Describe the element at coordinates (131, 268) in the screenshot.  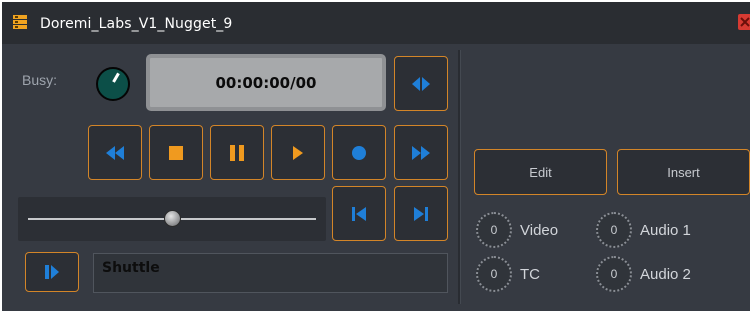
I see `shuttle-label: Shuttle` at that location.